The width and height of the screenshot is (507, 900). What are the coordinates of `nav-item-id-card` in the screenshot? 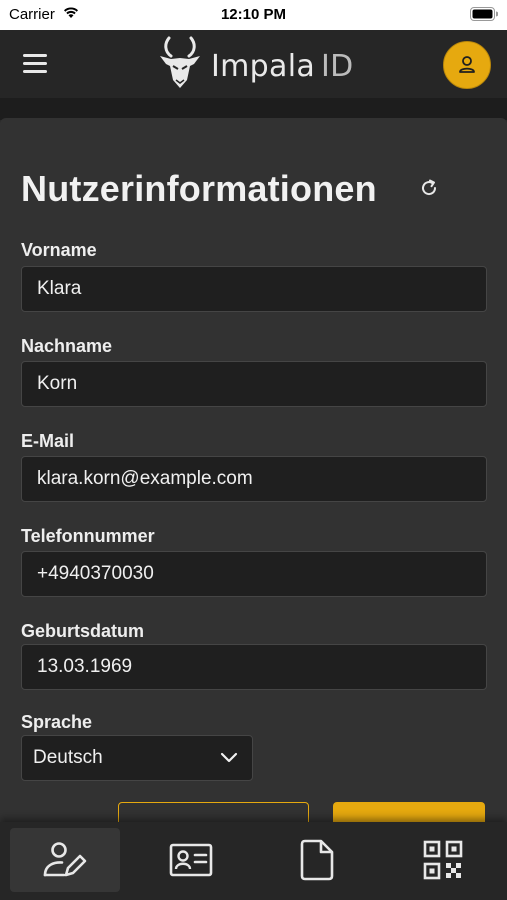 It's located at (191, 860).